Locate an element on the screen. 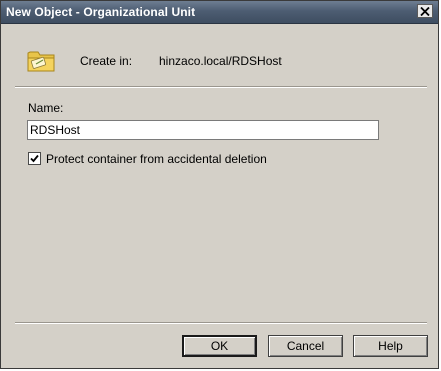 The image size is (441, 371). ok-button: OK is located at coordinates (219, 346).